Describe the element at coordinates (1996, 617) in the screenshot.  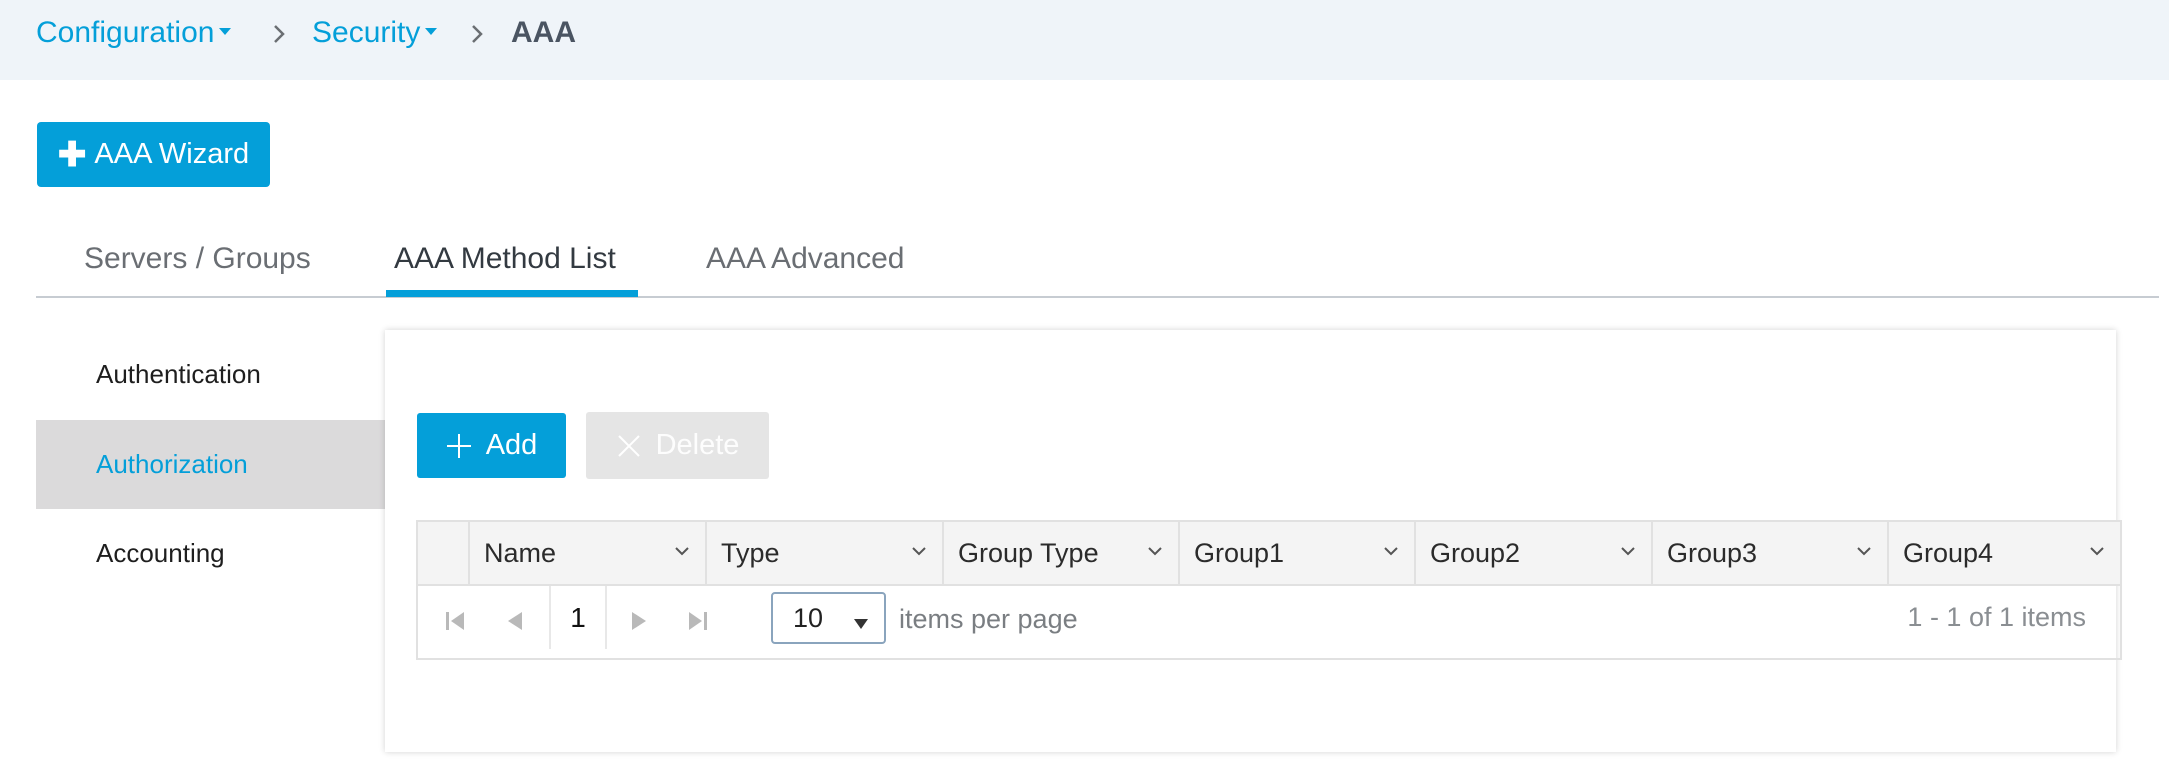
I see `pagination-info: 1 - 1 of 1 items` at that location.